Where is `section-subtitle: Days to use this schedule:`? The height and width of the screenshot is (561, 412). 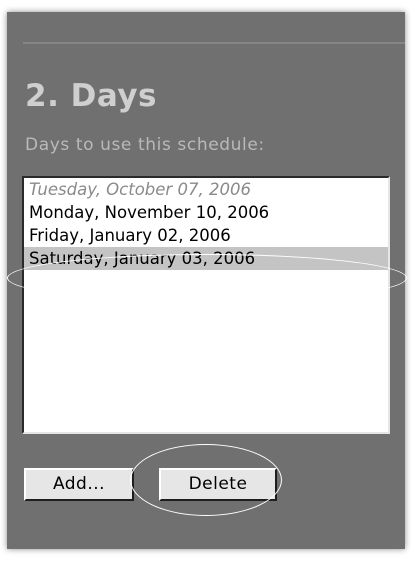
section-subtitle: Days to use this schedule: is located at coordinates (145, 145).